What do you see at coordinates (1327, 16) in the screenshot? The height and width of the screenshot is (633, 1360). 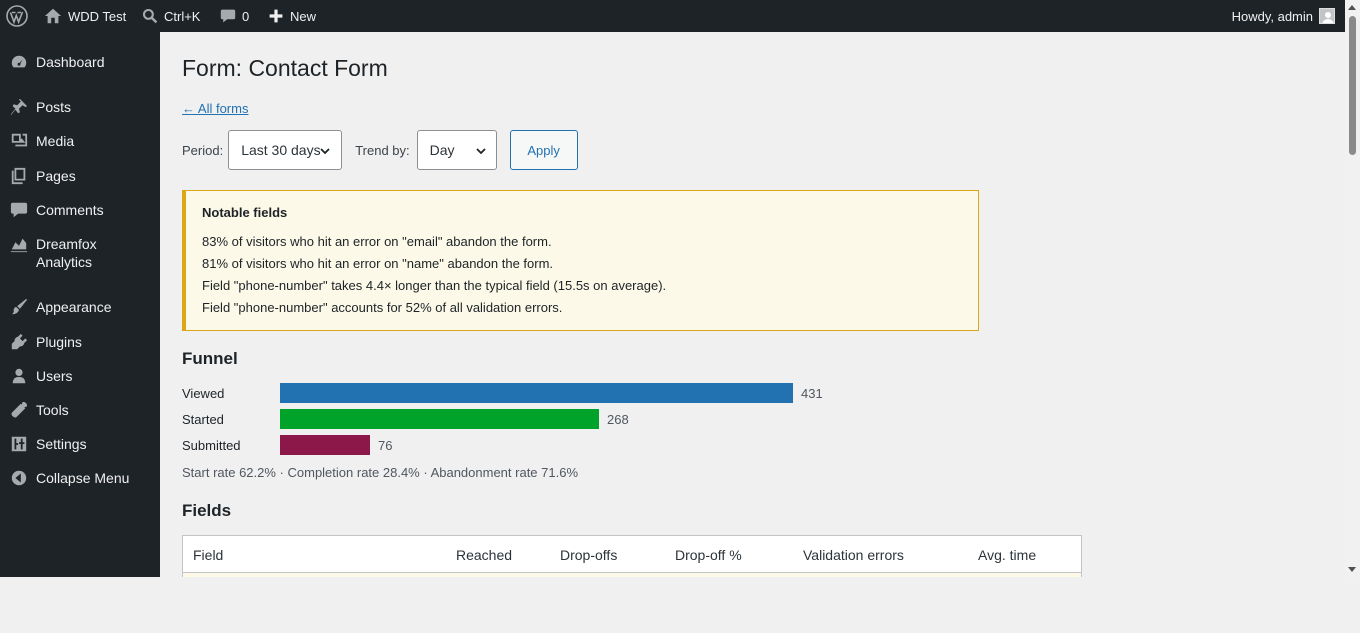 I see `avatar` at bounding box center [1327, 16].